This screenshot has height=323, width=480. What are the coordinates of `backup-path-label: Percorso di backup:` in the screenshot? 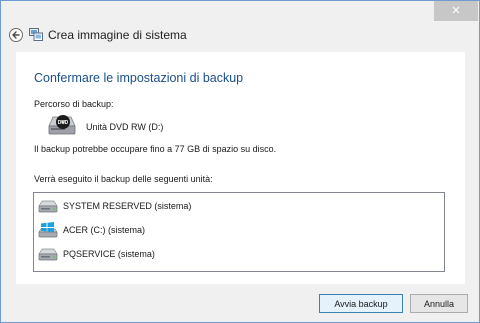 It's located at (74, 104).